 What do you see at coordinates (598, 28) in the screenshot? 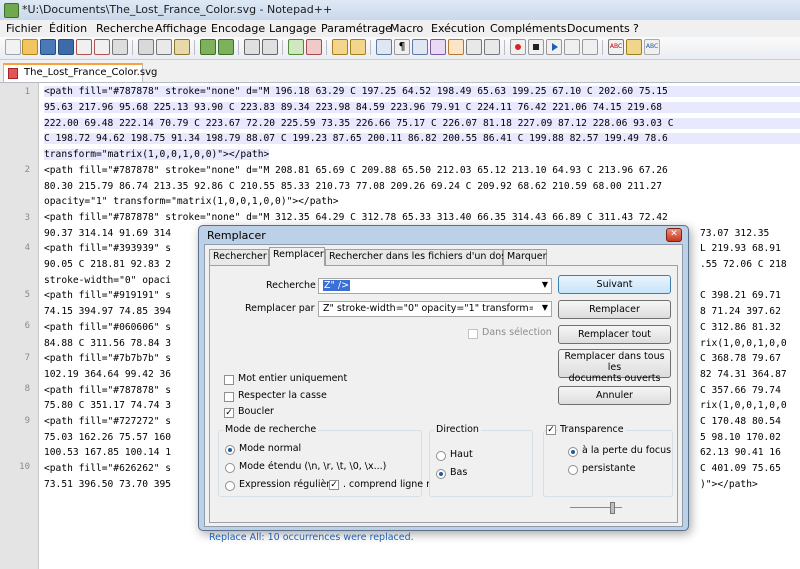
I see `menu-documents: Documents` at bounding box center [598, 28].